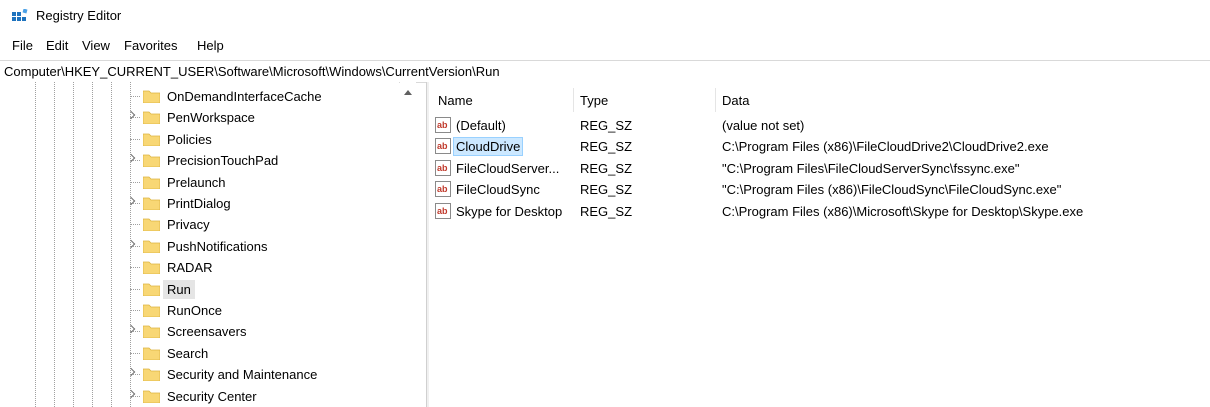 Image resolution: width=1210 pixels, height=407 pixels. I want to click on tree-scrollbar, so click(408, 244).